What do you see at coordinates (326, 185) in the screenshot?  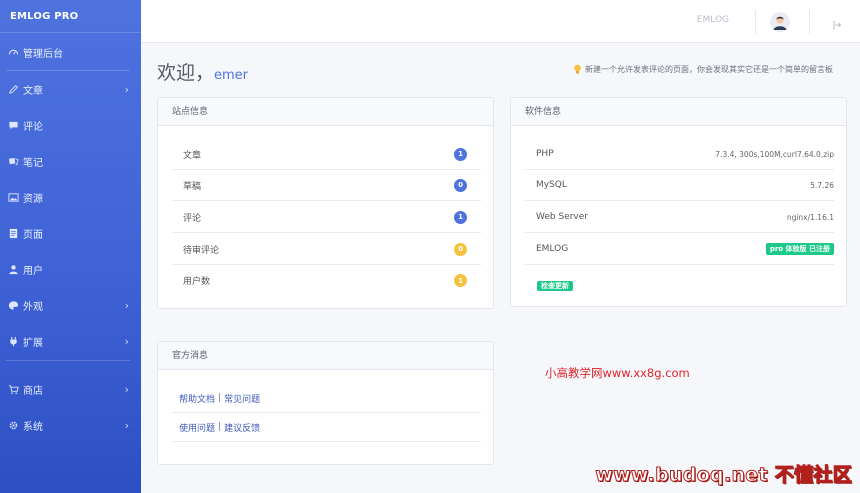 I see `list-item: 草稿 0` at bounding box center [326, 185].